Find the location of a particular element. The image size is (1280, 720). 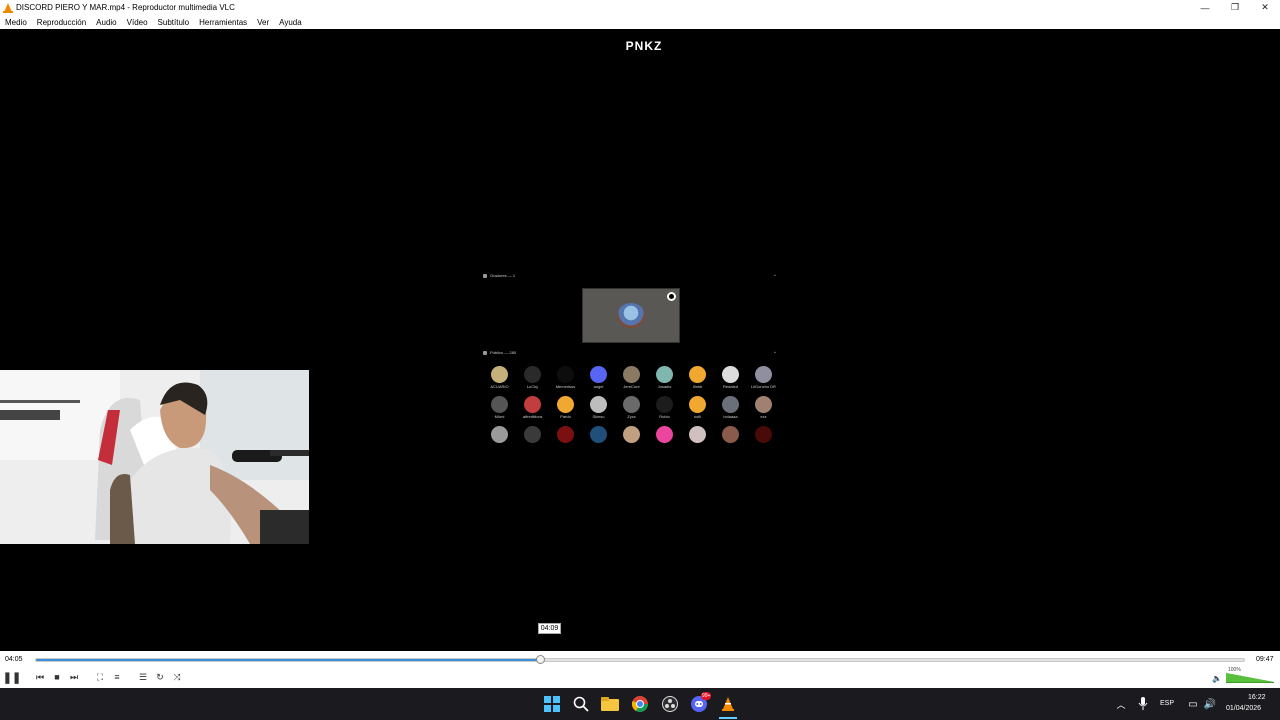

channel-logo: PNKZ is located at coordinates (644, 46).